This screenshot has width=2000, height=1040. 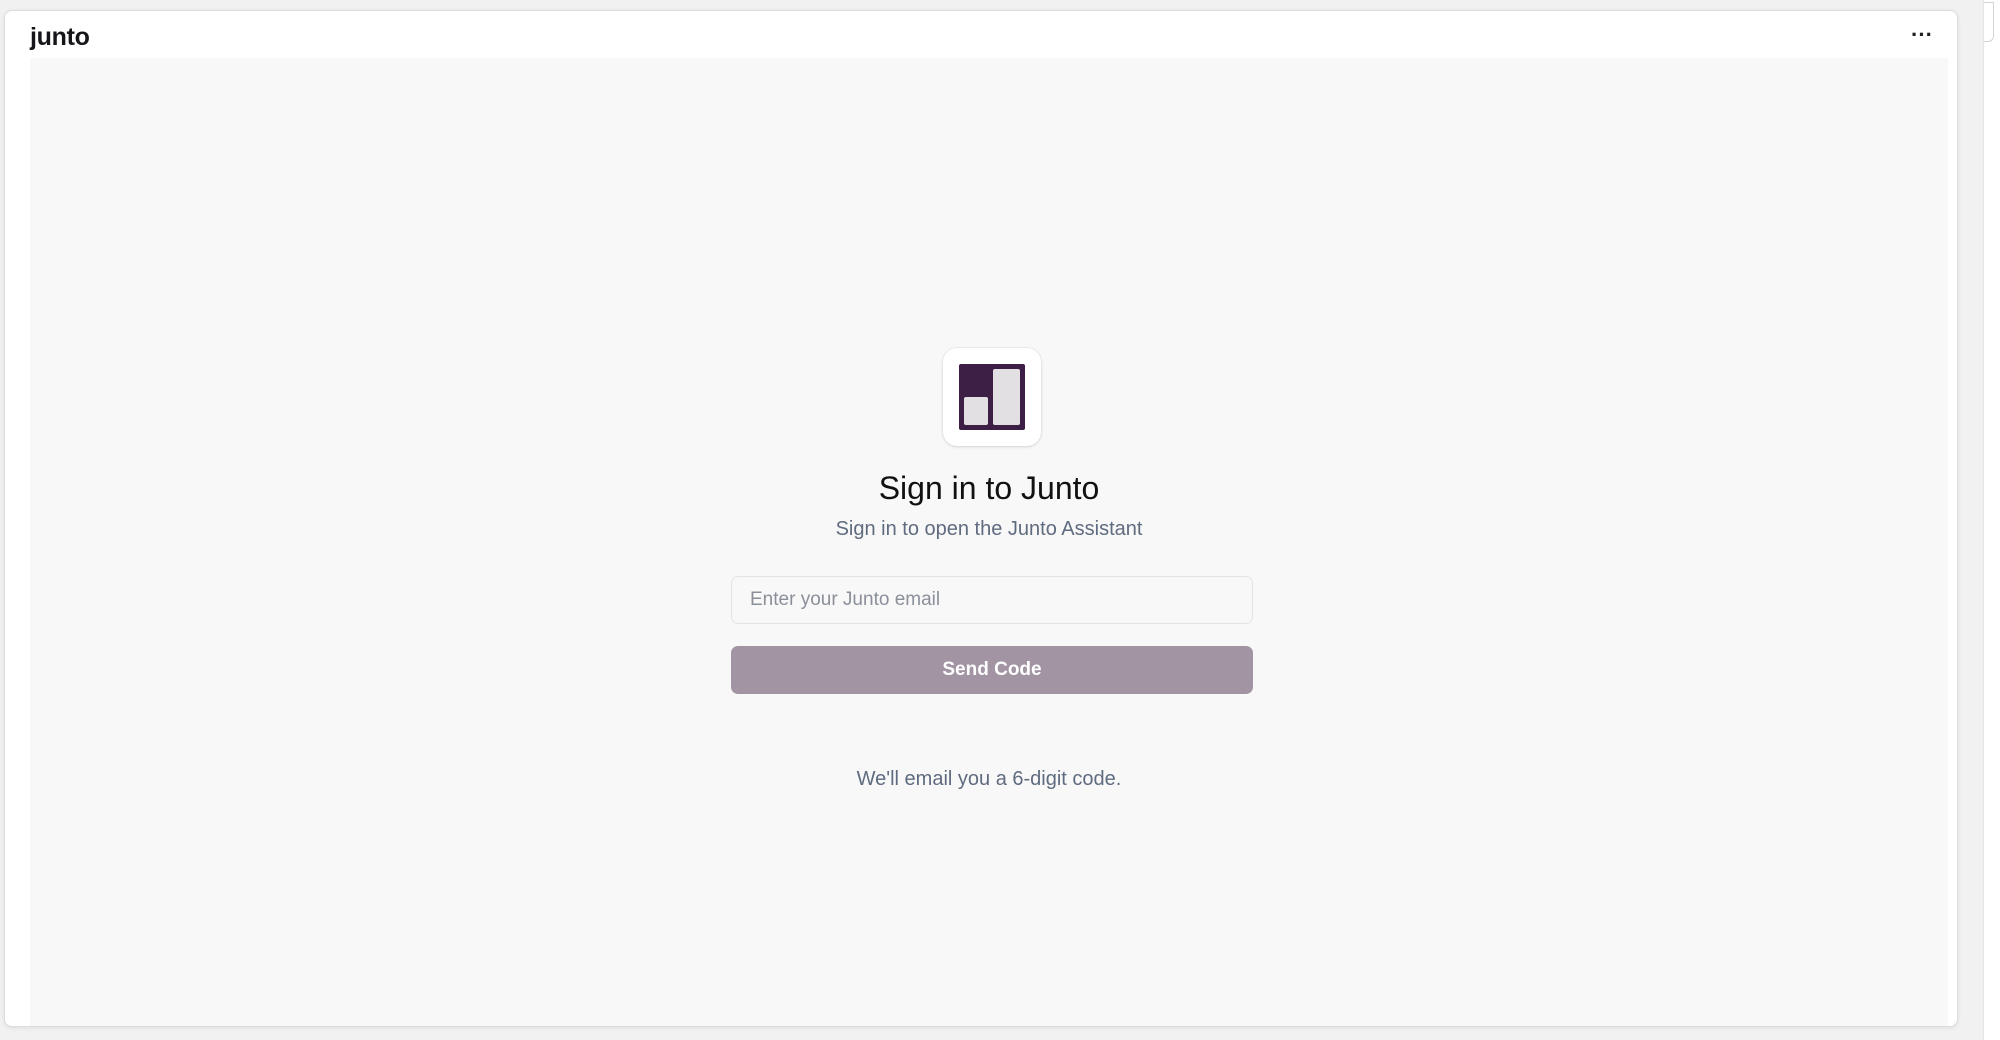 I want to click on logo-card, so click(x=992, y=397).